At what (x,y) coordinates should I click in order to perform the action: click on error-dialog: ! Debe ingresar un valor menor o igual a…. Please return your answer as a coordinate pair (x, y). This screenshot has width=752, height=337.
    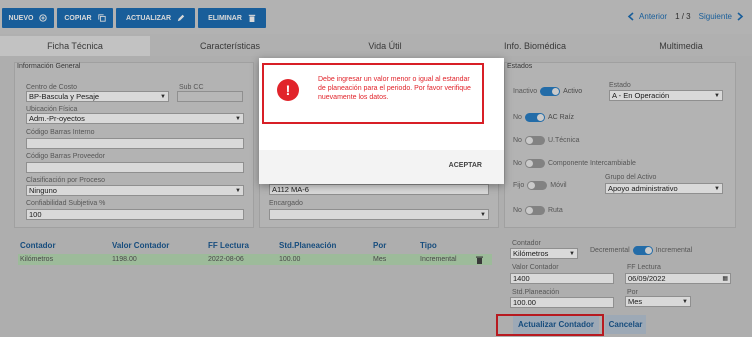
    Looking at the image, I should click on (381, 121).